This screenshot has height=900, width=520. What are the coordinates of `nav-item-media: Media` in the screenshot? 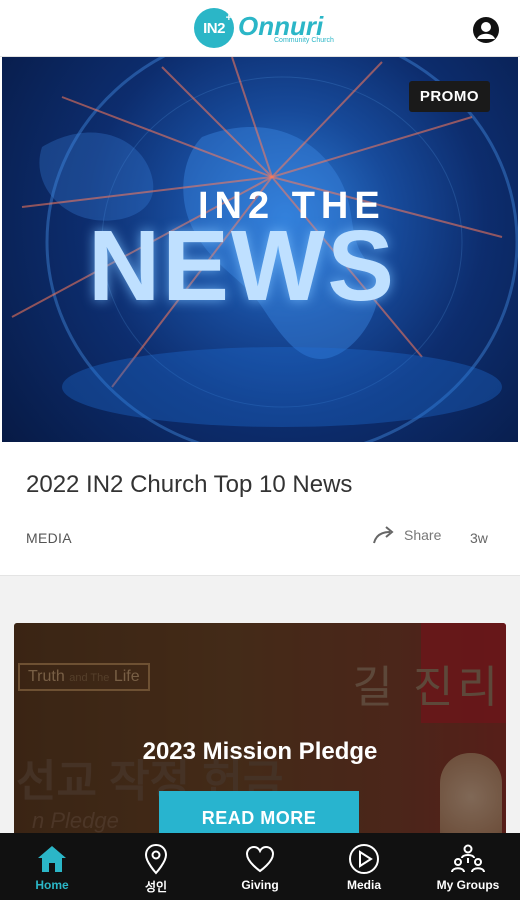 It's located at (364, 866).